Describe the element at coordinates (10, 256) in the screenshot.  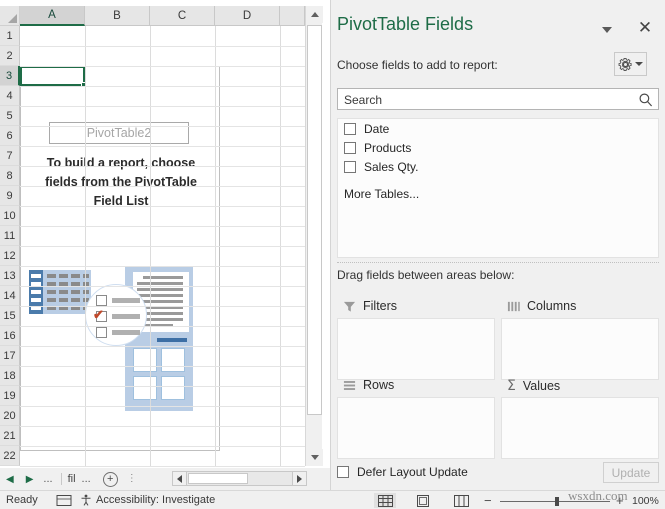
I see `row-header-12: 12` at that location.